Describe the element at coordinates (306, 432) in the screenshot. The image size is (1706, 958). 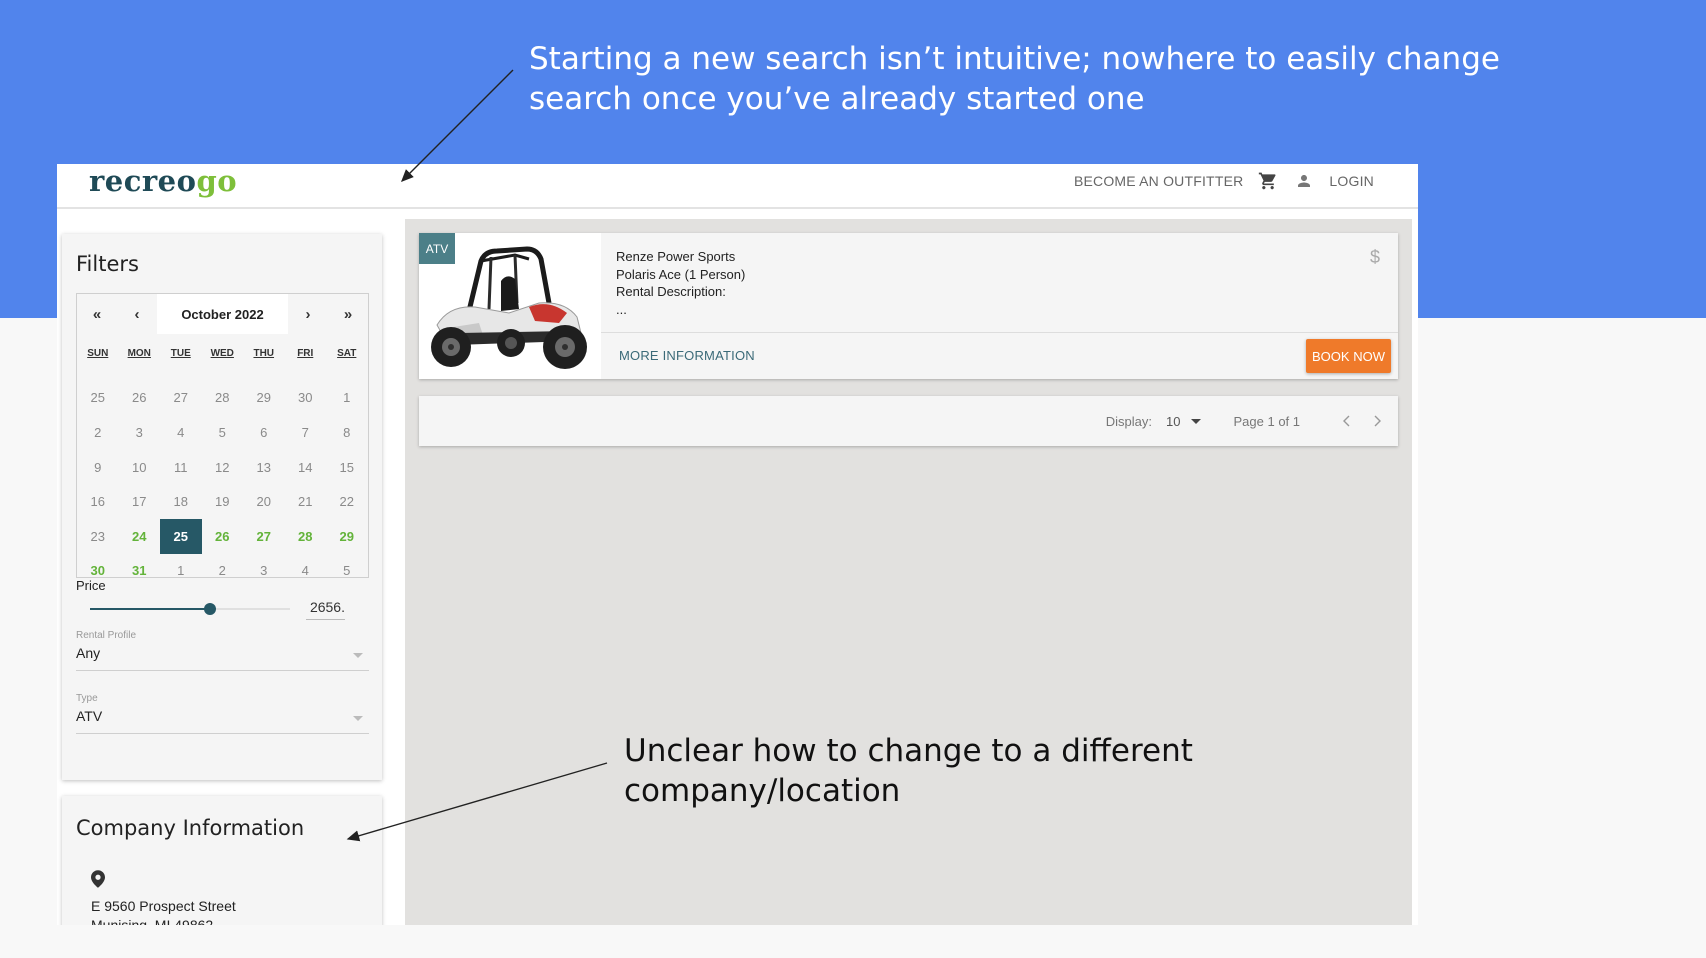
I see `calendar-day: 7` at that location.